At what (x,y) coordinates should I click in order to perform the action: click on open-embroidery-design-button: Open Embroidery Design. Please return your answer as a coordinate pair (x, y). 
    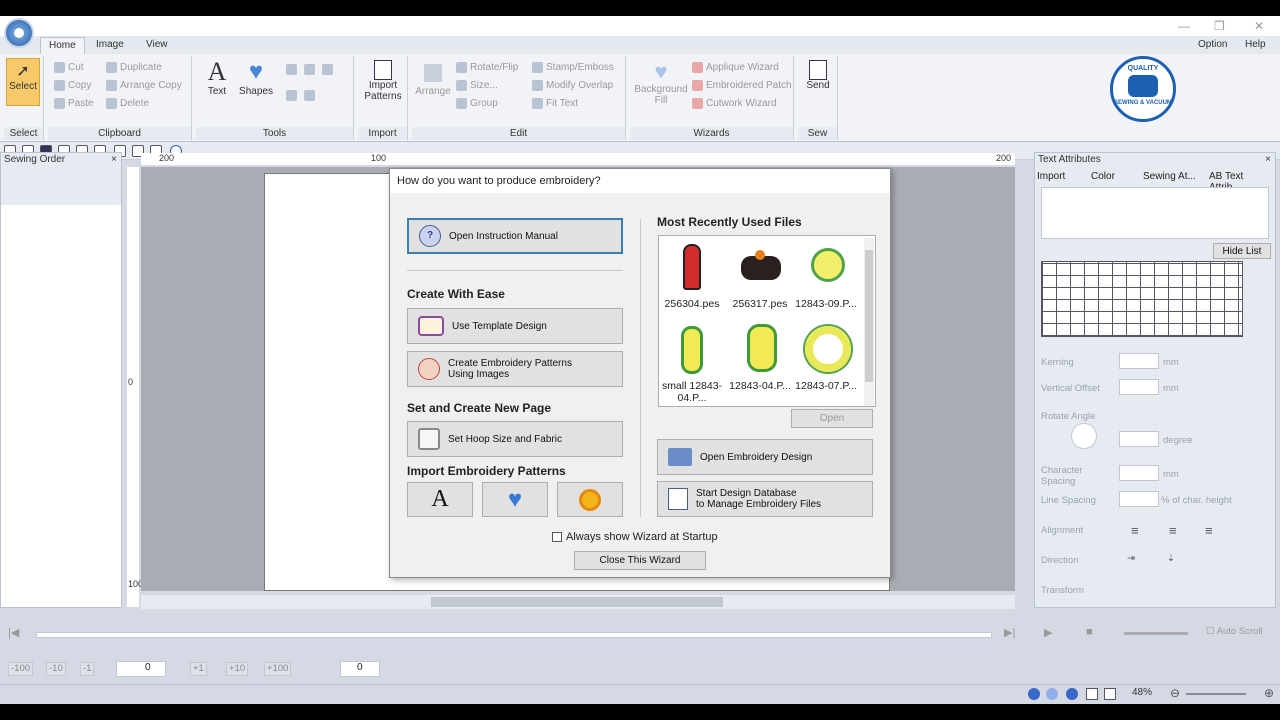
    Looking at the image, I should click on (765, 457).